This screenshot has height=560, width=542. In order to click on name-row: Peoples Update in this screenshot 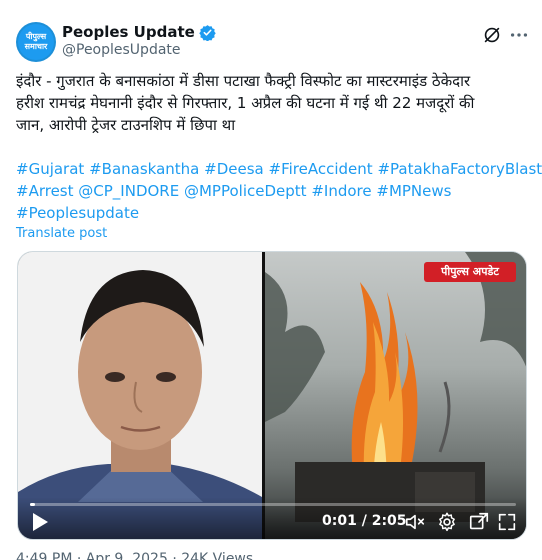, I will do `click(139, 32)`.